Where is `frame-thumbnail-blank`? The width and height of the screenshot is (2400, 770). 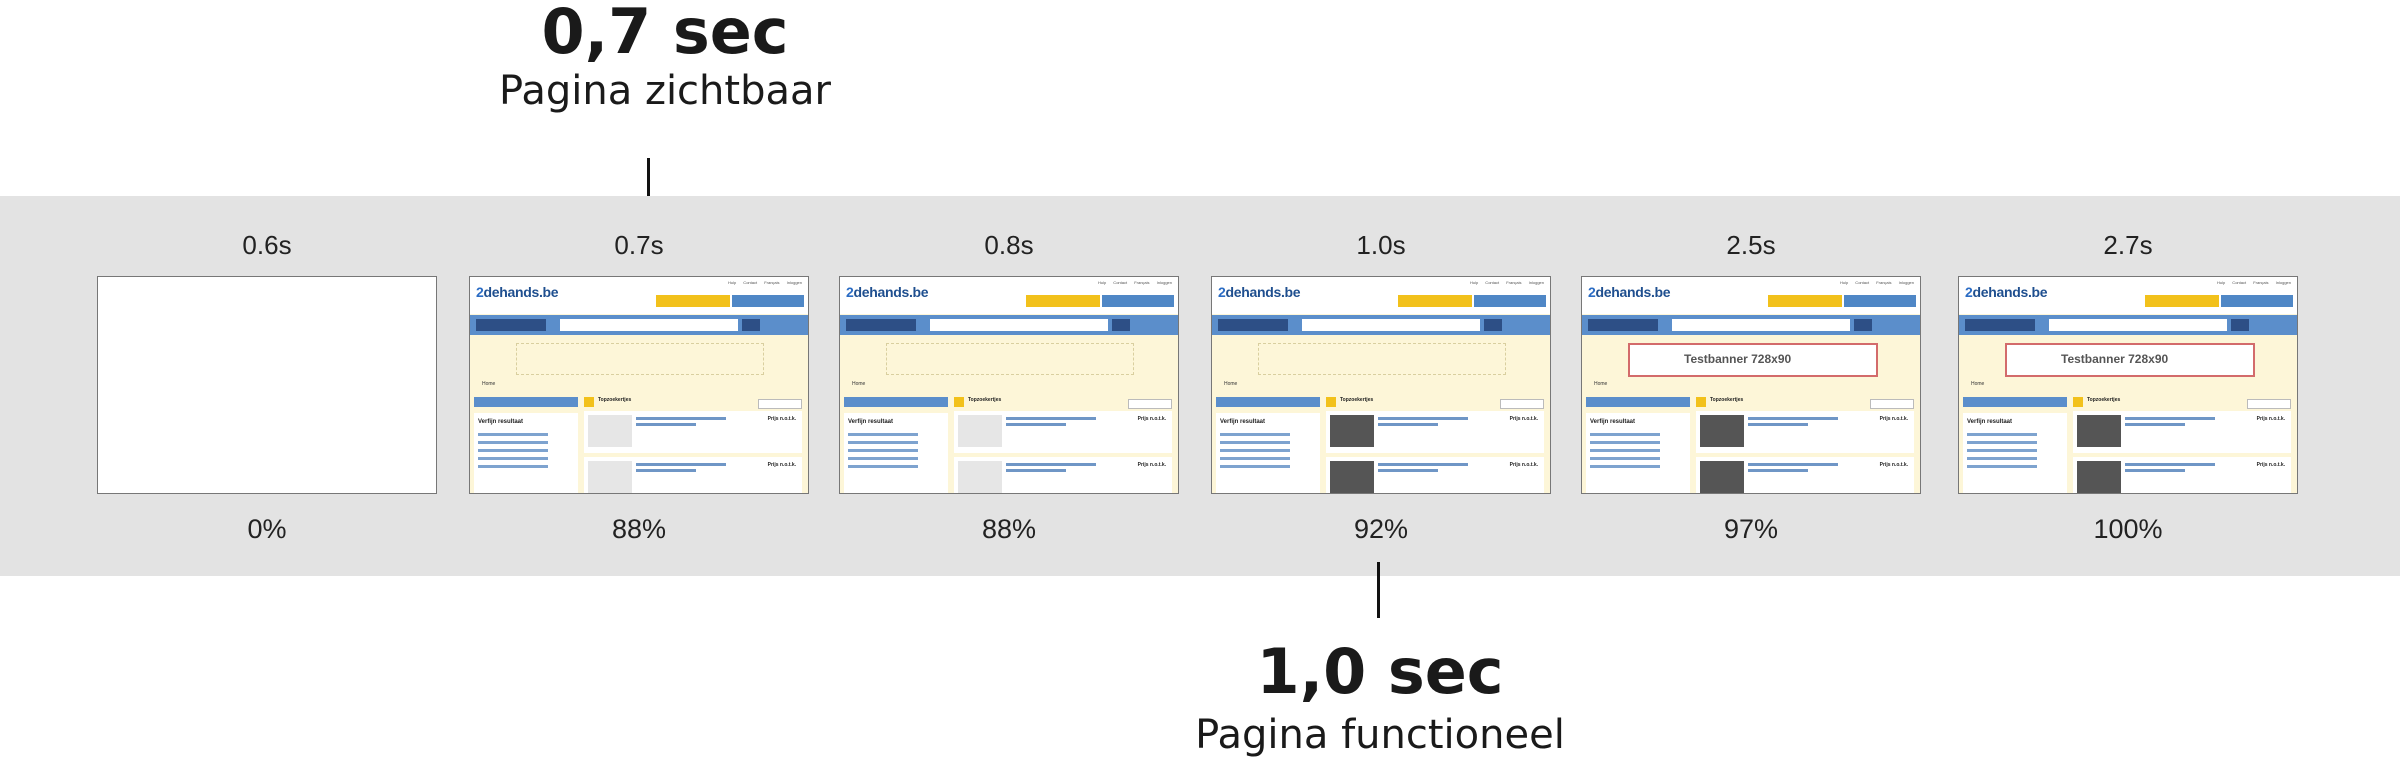 frame-thumbnail-blank is located at coordinates (267, 385).